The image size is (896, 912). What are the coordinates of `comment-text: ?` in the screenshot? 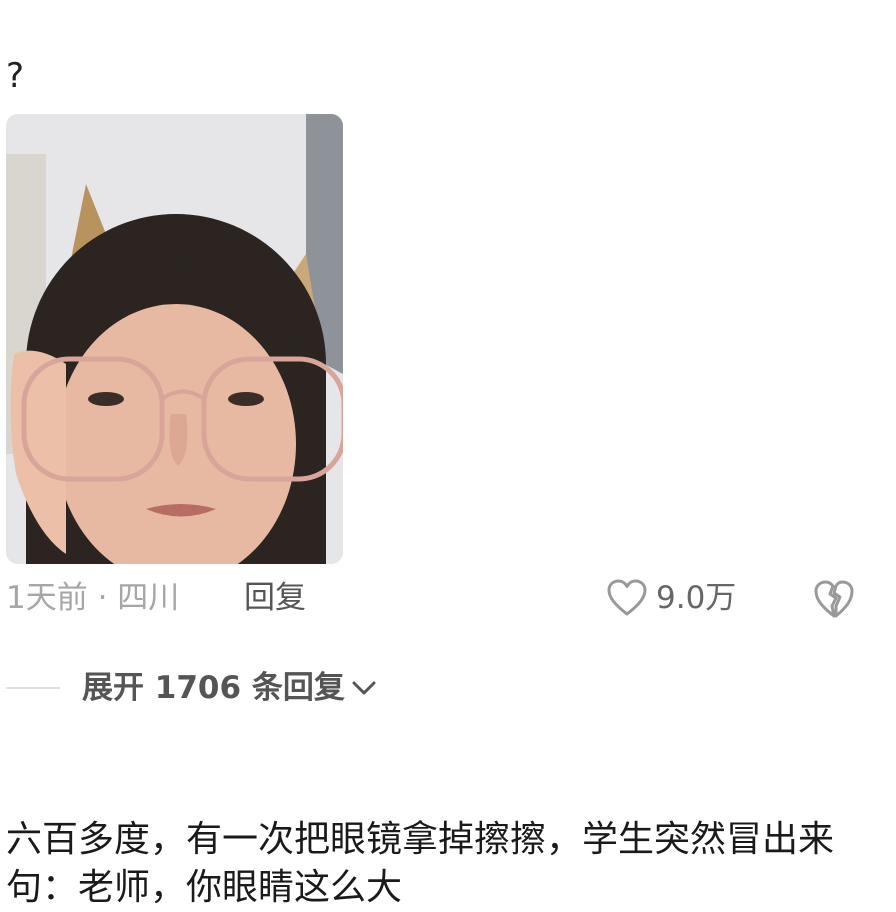 It's located at (15, 76).